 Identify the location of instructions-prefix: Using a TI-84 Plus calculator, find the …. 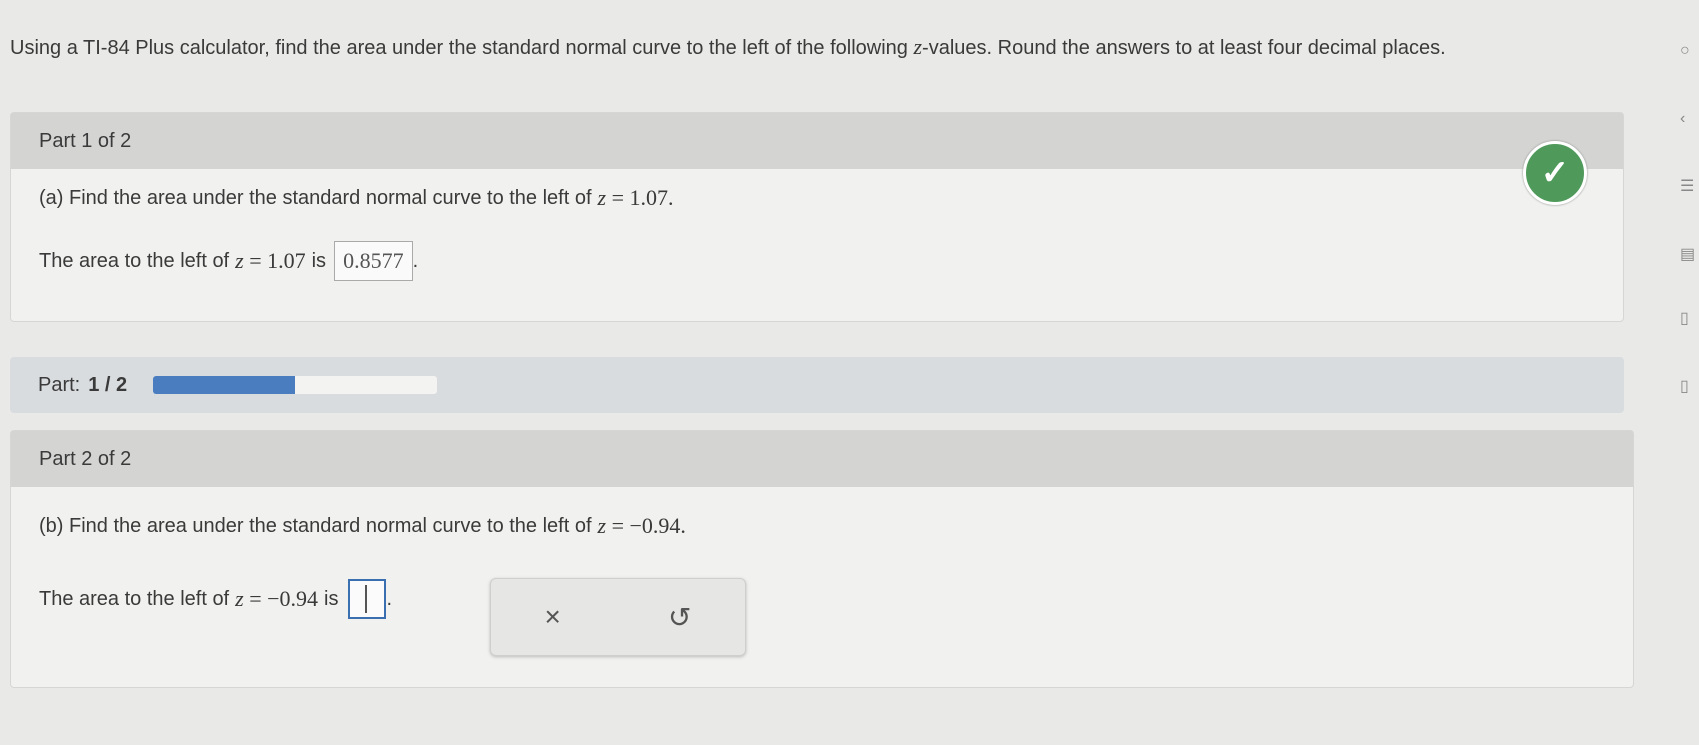
(462, 48).